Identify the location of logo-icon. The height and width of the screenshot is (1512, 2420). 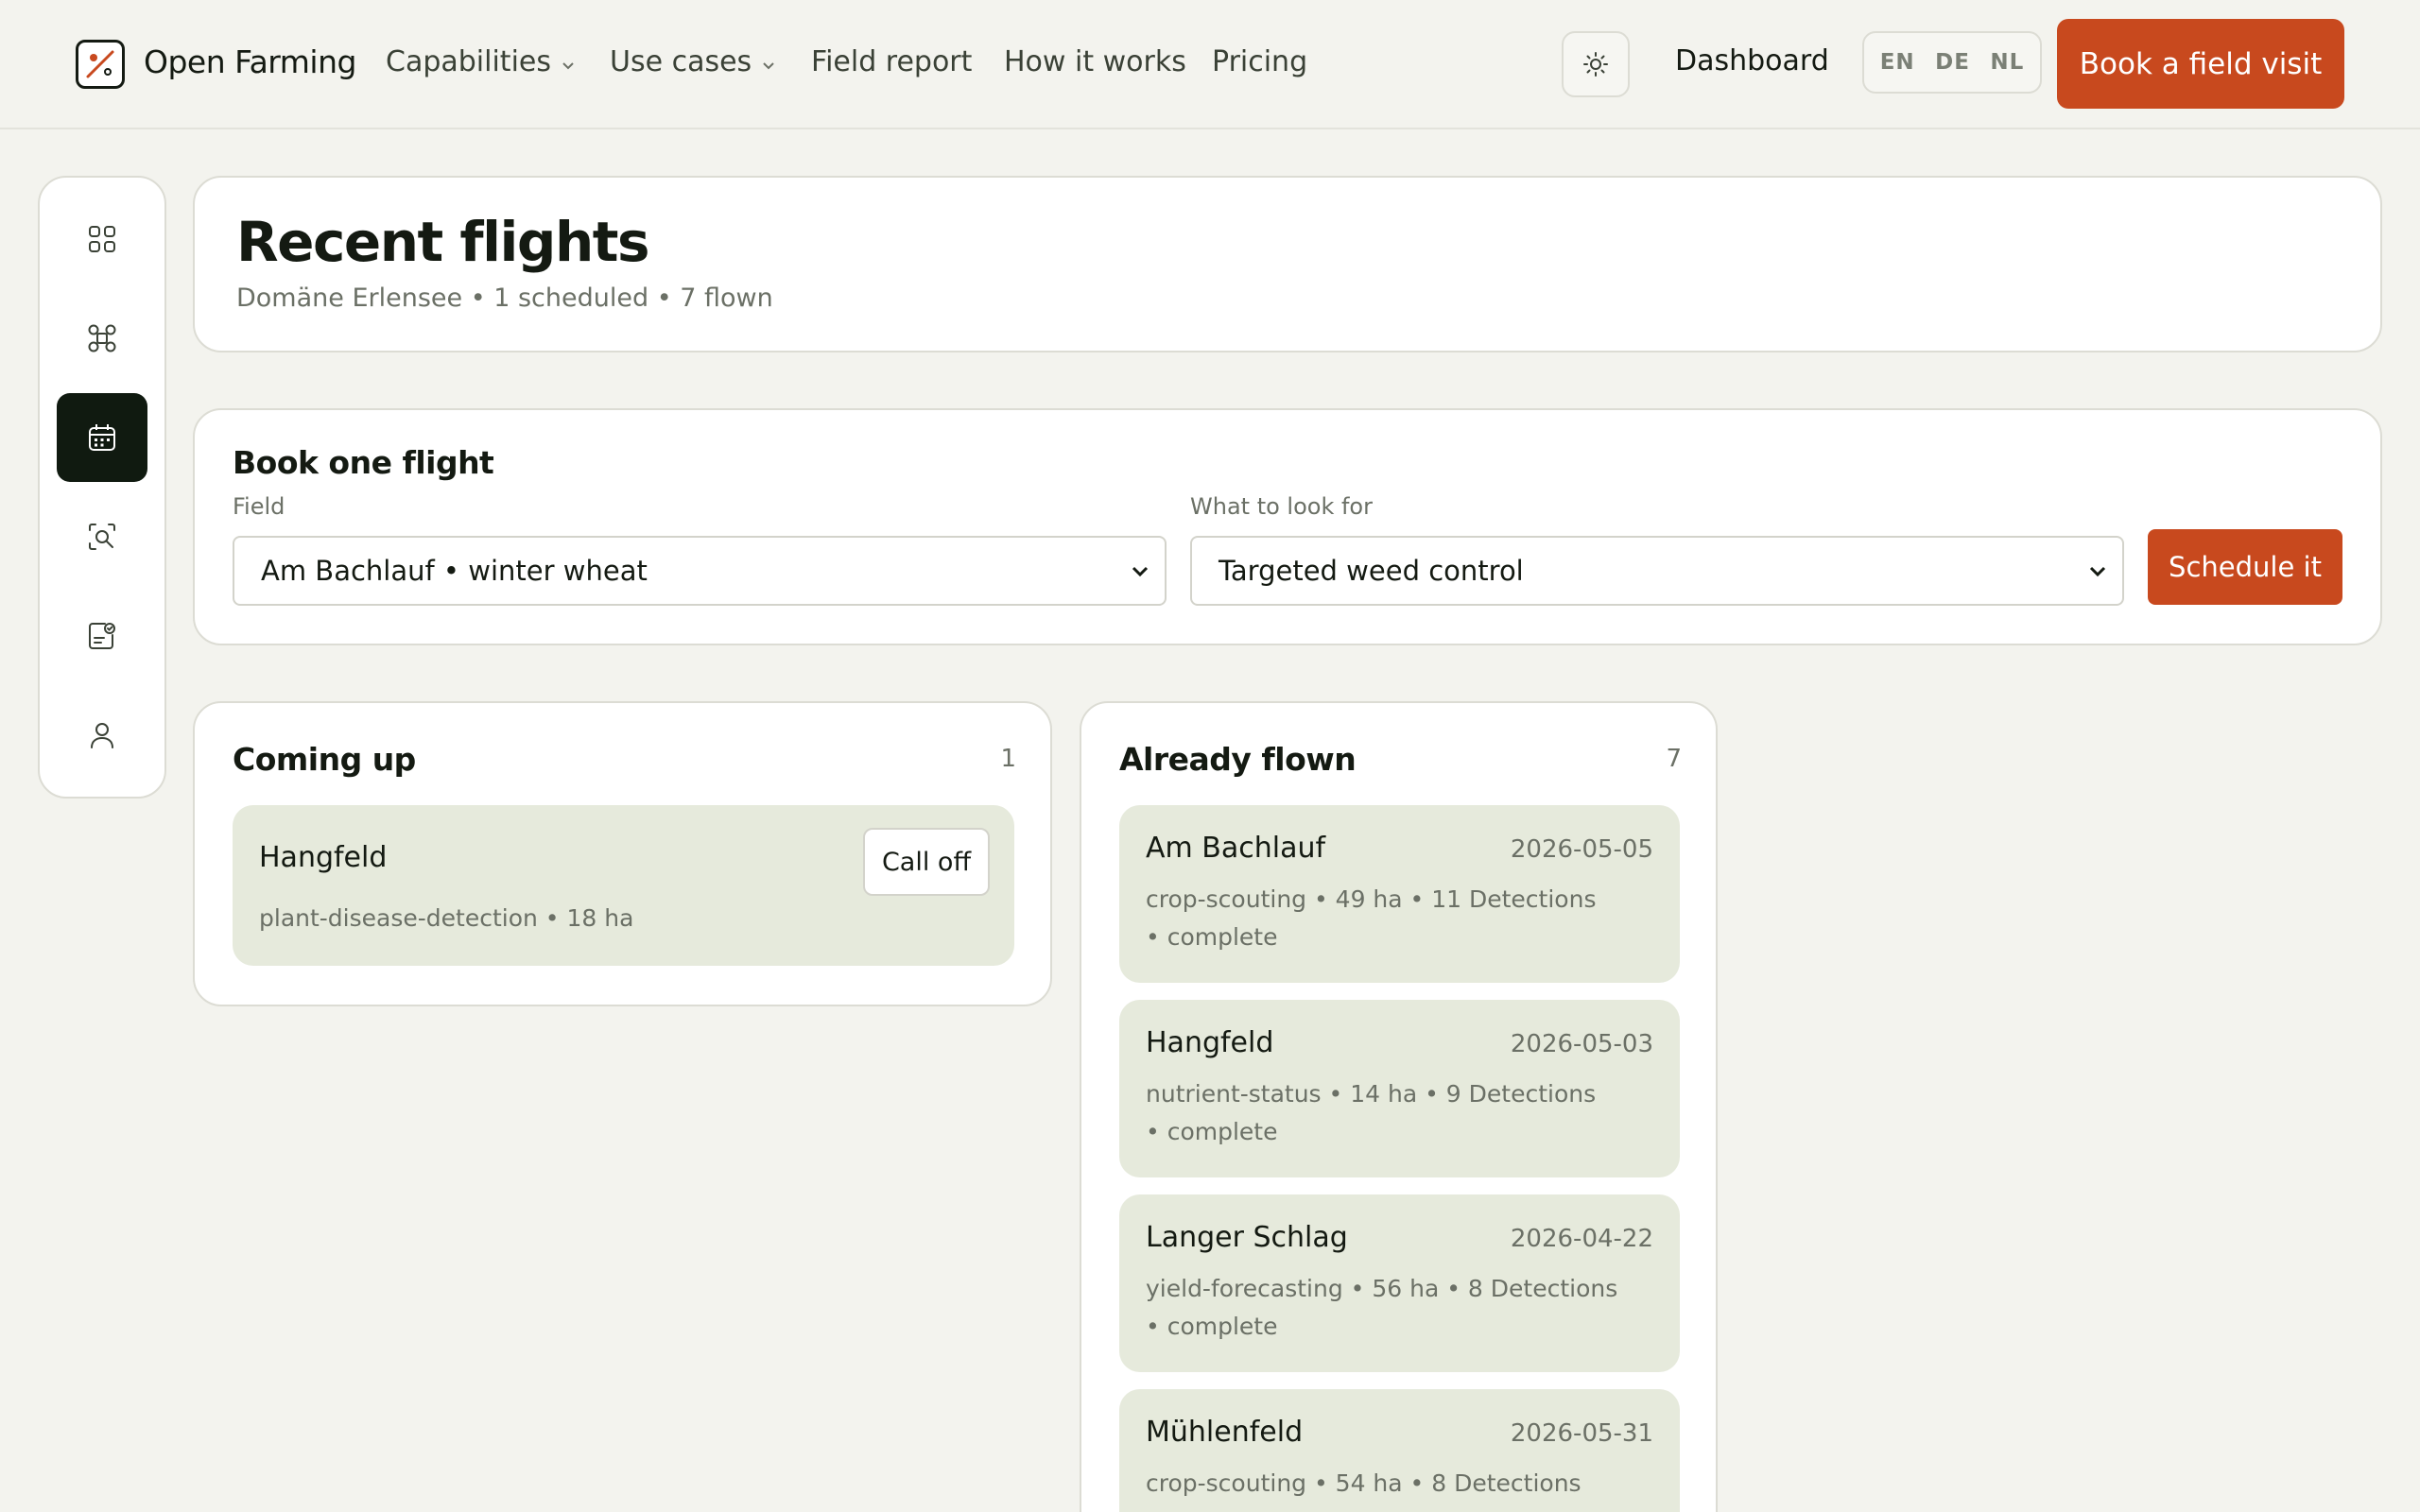
(100, 64).